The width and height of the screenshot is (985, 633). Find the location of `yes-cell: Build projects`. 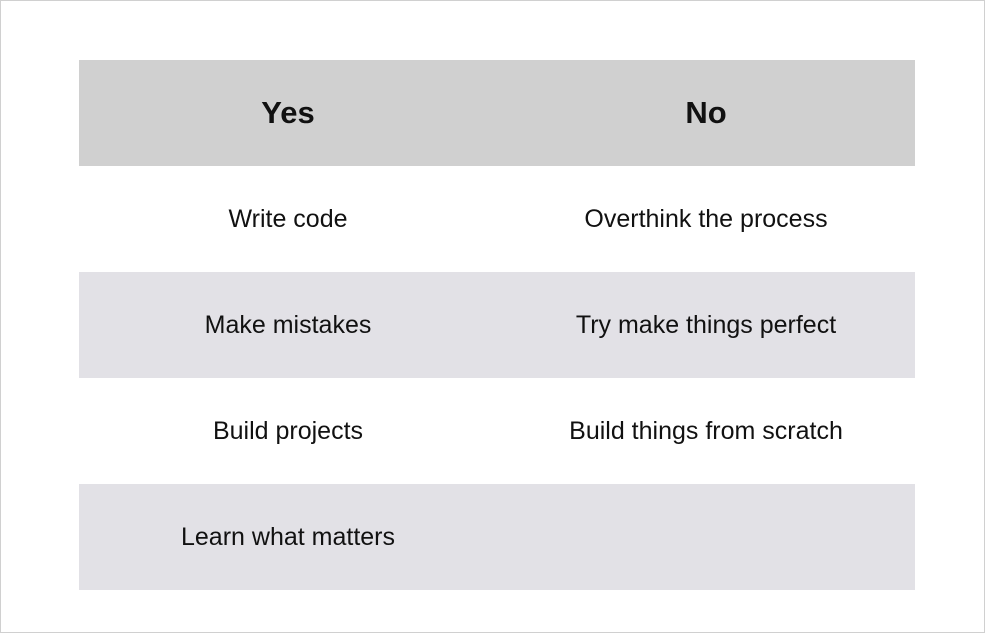

yes-cell: Build projects is located at coordinates (288, 431).